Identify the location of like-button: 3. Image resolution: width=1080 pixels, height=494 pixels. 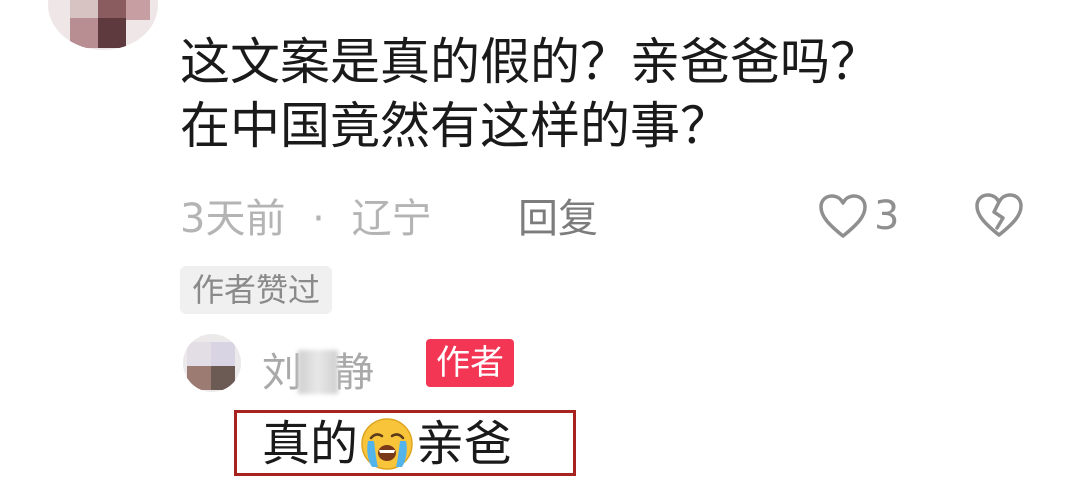
(858, 216).